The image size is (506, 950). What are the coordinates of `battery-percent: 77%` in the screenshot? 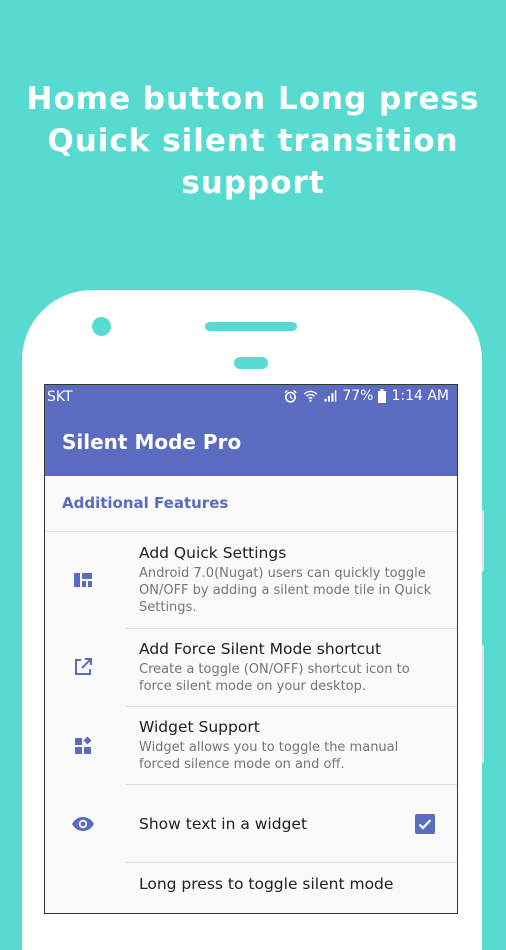 It's located at (358, 396).